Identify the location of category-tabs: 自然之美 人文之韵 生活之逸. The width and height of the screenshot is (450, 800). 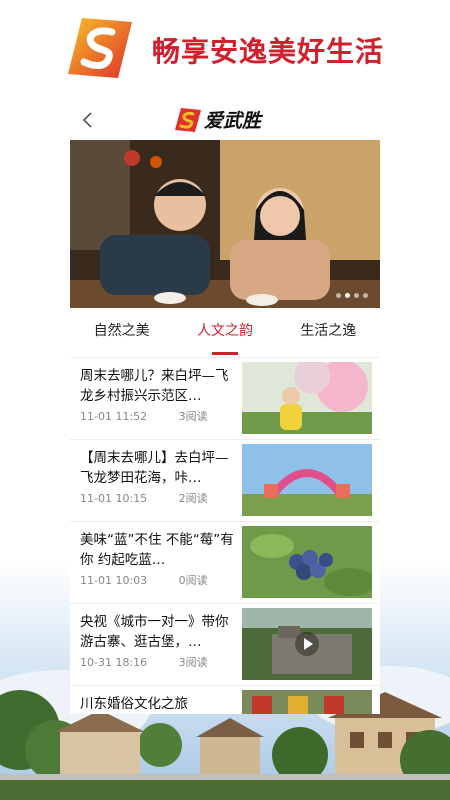
(225, 333).